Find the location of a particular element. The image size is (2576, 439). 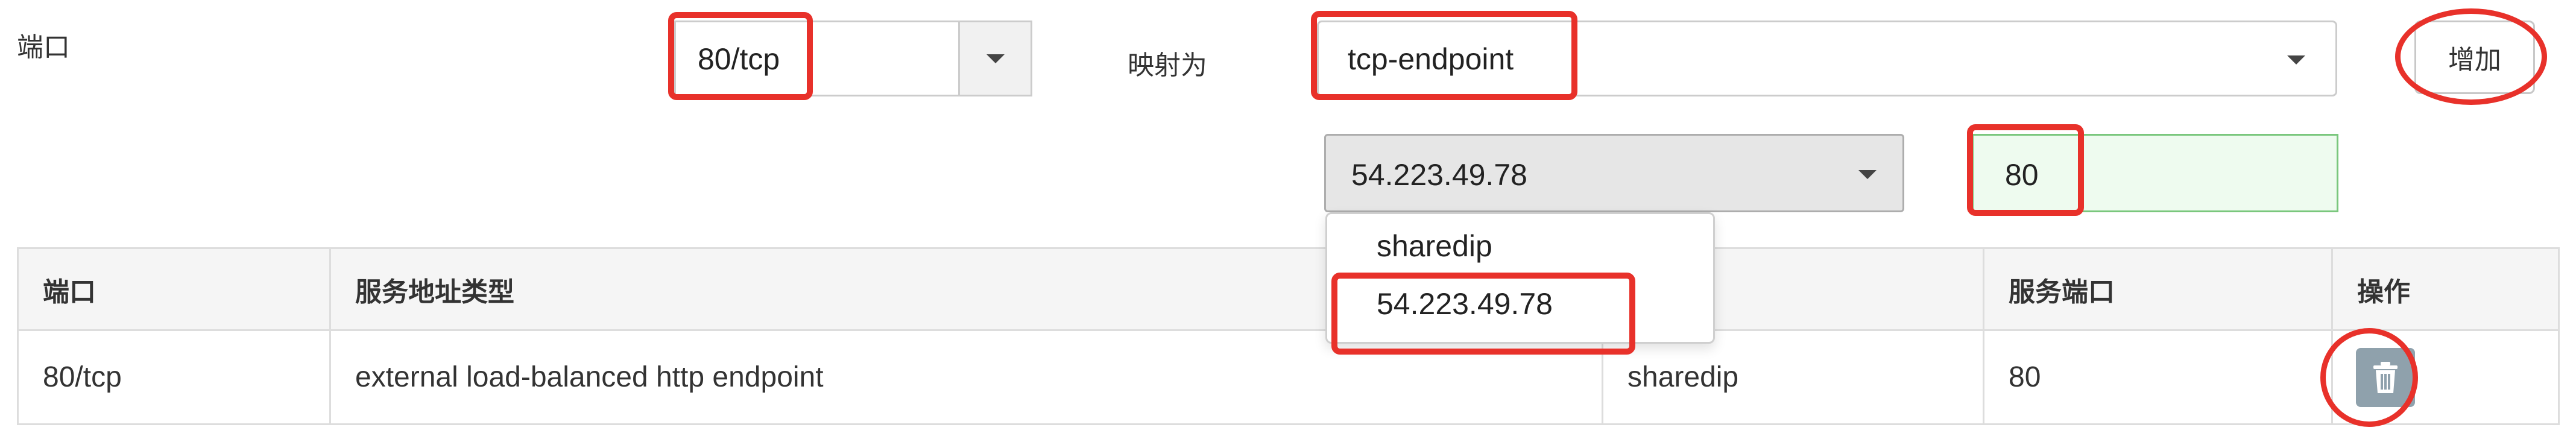

cell-address: sharedip is located at coordinates (1793, 377).